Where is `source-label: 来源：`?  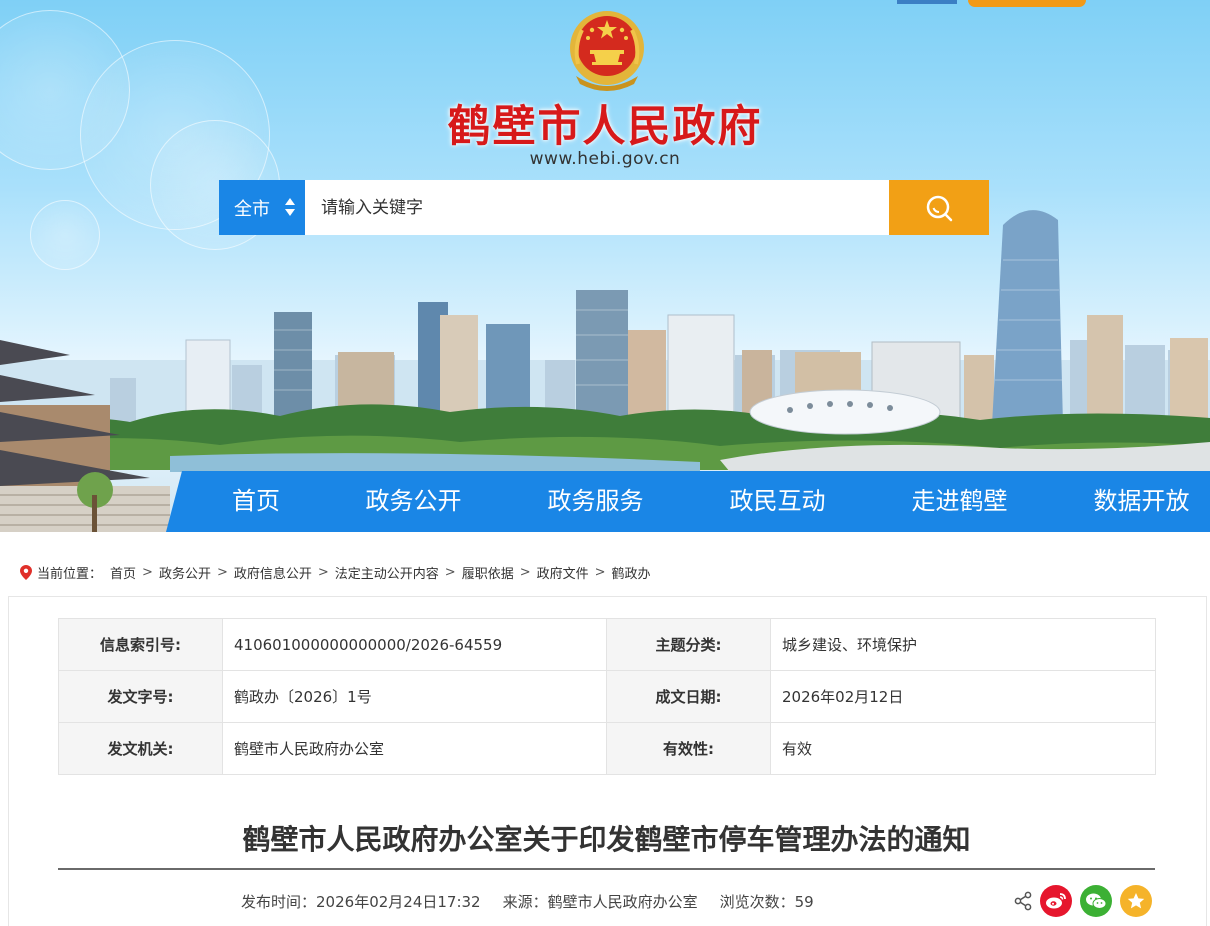
source-label: 来源： is located at coordinates (525, 902).